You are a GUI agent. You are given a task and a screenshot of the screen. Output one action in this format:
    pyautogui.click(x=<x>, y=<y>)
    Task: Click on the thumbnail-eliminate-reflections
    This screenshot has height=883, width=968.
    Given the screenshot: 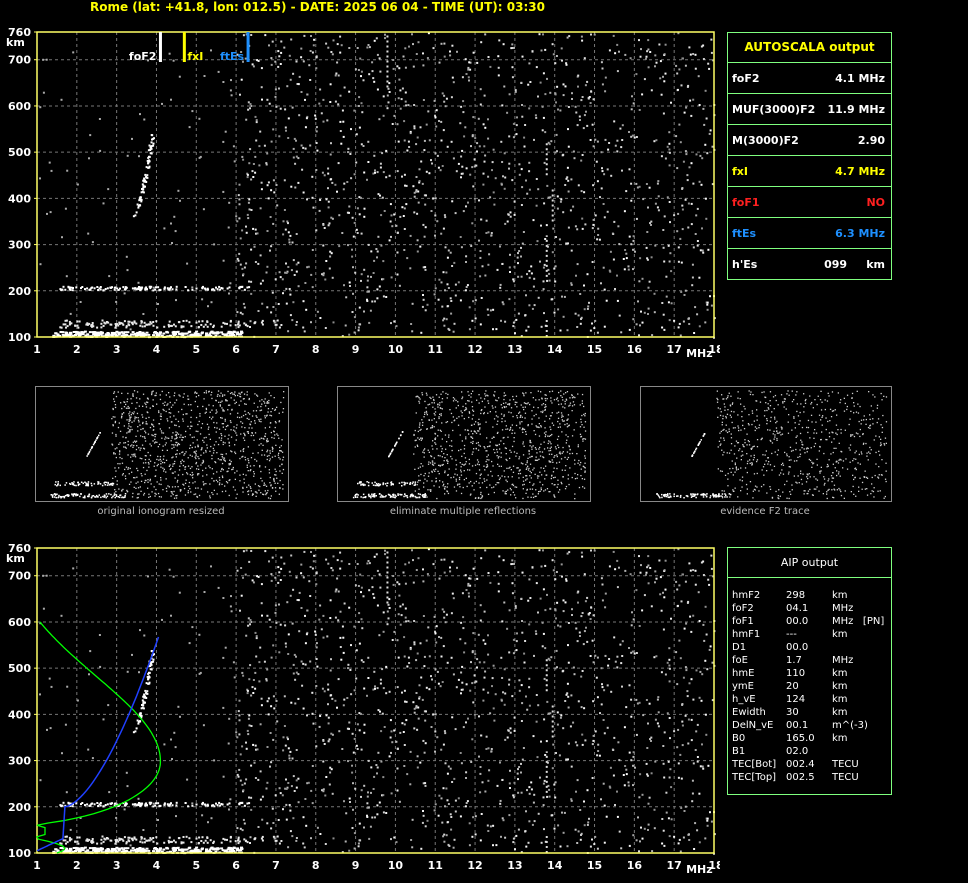 What is the action you would take?
    pyautogui.click(x=464, y=444)
    